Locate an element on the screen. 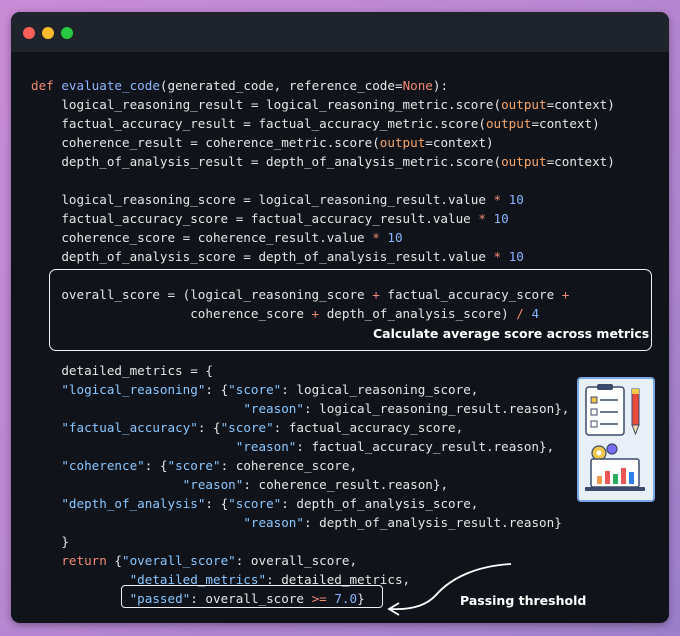 This screenshot has height=636, width=680. code-token: "coherence" is located at coordinates (103, 465).